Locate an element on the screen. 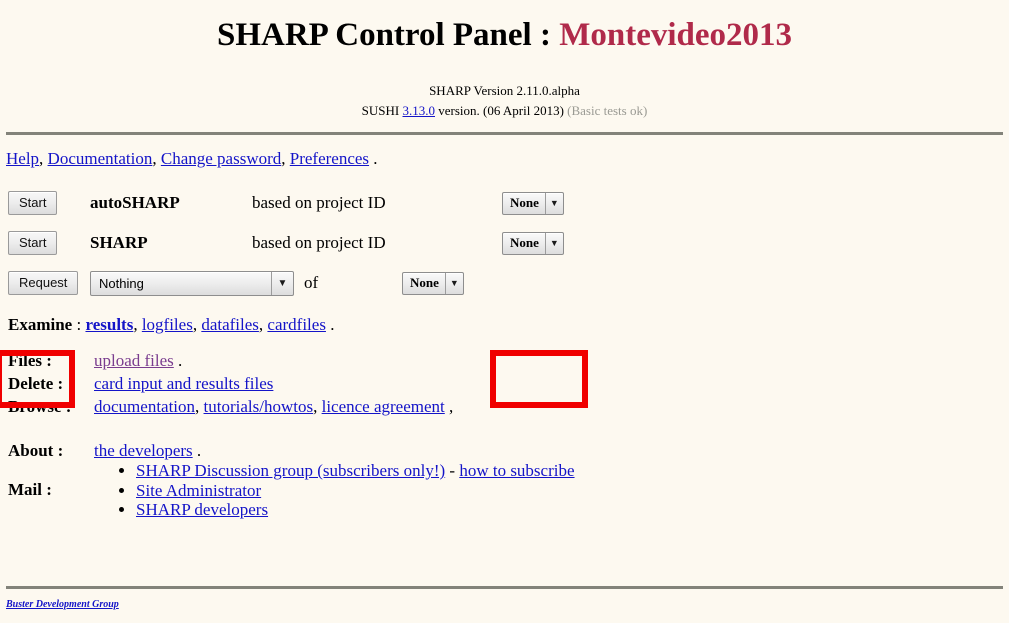 The width and height of the screenshot is (1009, 623). sharp-select-cell: None ▼ is located at coordinates (562, 243).